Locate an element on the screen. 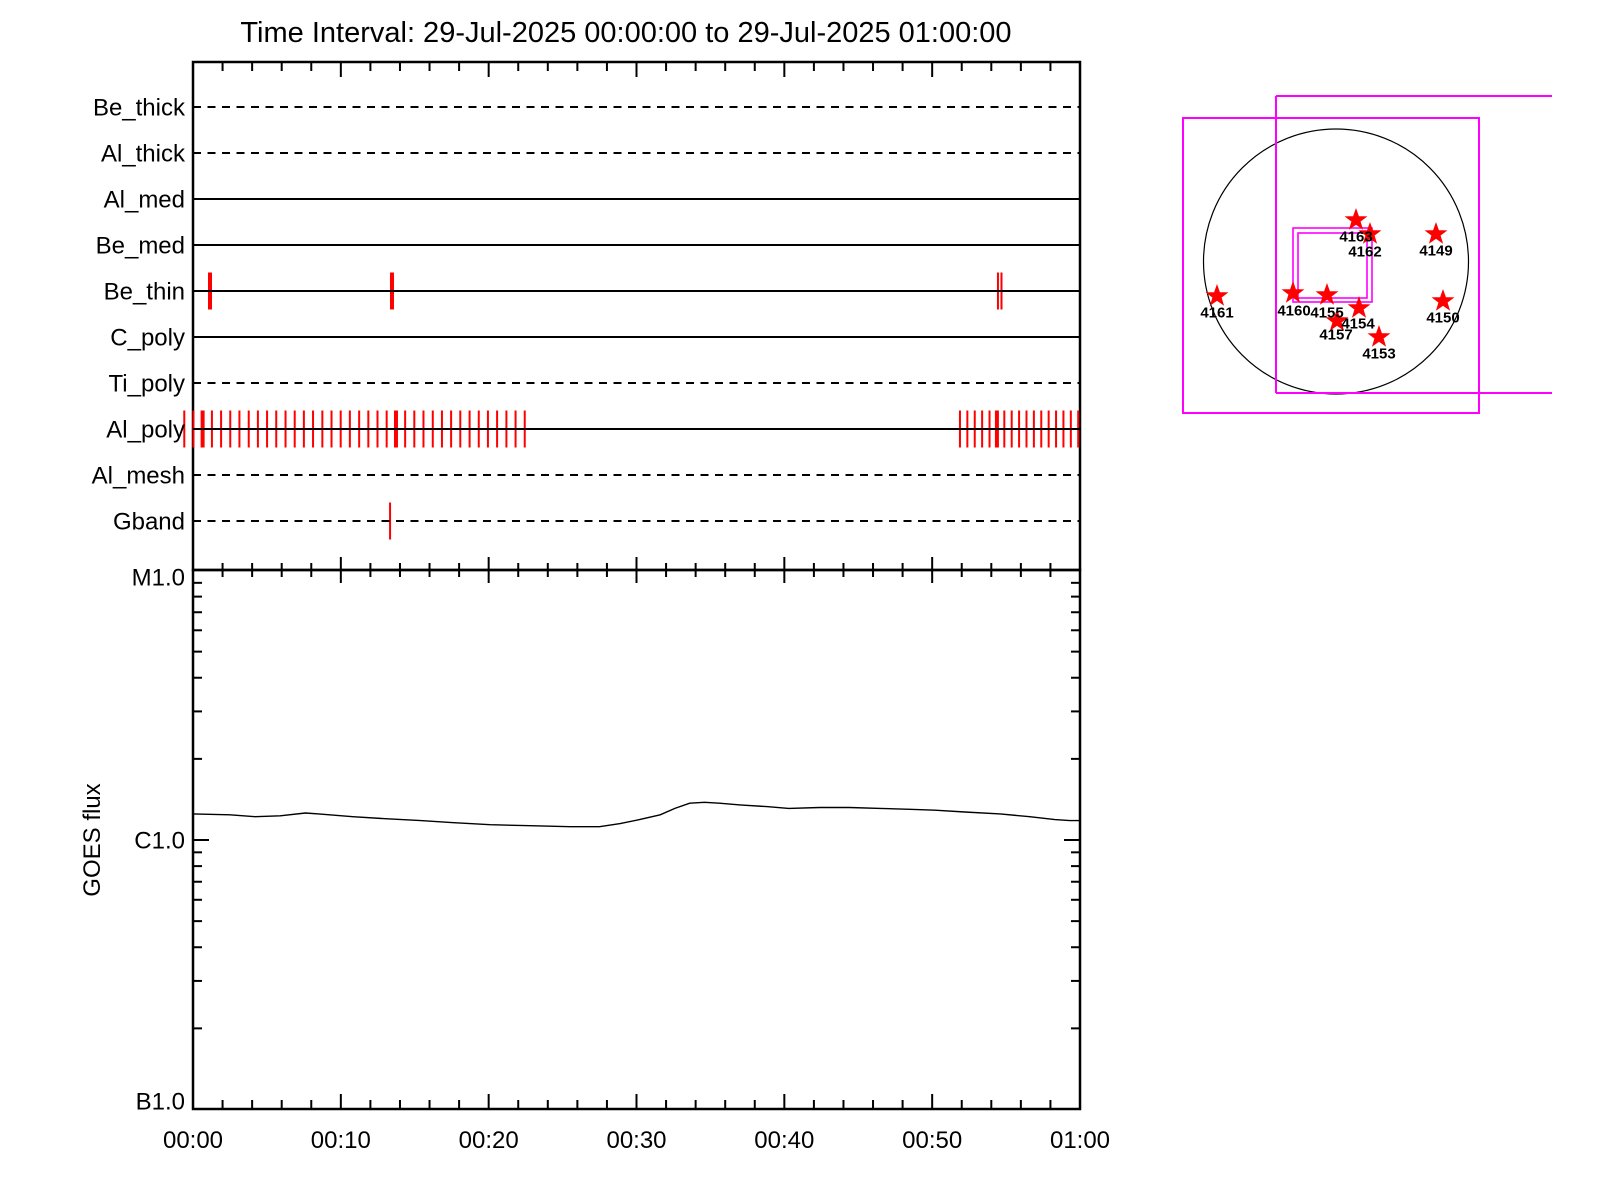 This screenshot has width=1600, height=1200. active-region-label: 4149 is located at coordinates (1435, 250).